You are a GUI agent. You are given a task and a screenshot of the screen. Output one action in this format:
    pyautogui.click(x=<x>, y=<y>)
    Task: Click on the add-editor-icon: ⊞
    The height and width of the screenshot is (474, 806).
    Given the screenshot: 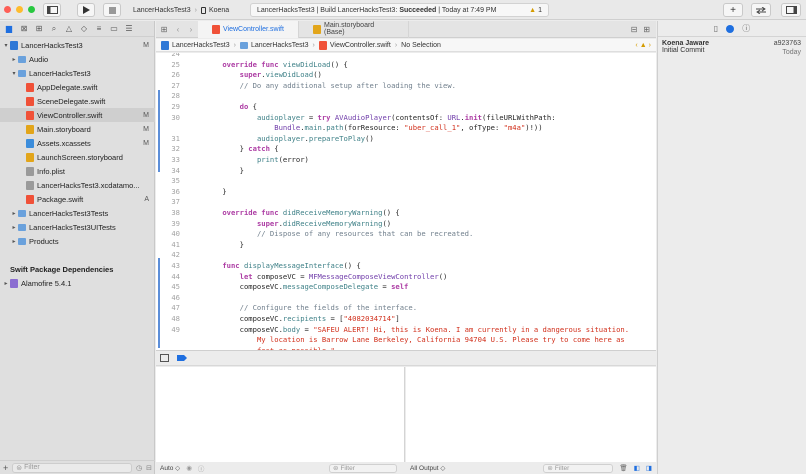 What is the action you would take?
    pyautogui.click(x=646, y=29)
    